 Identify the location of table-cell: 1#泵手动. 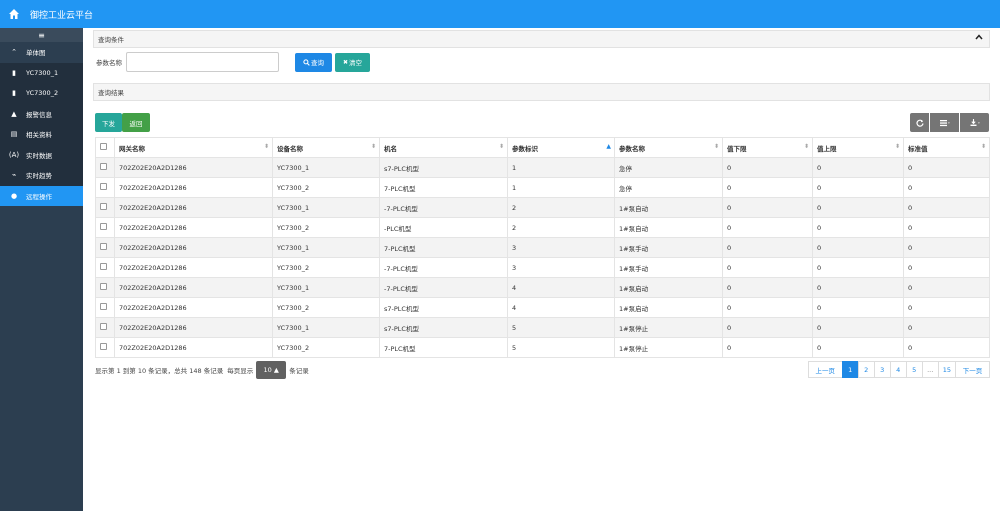
(668, 247).